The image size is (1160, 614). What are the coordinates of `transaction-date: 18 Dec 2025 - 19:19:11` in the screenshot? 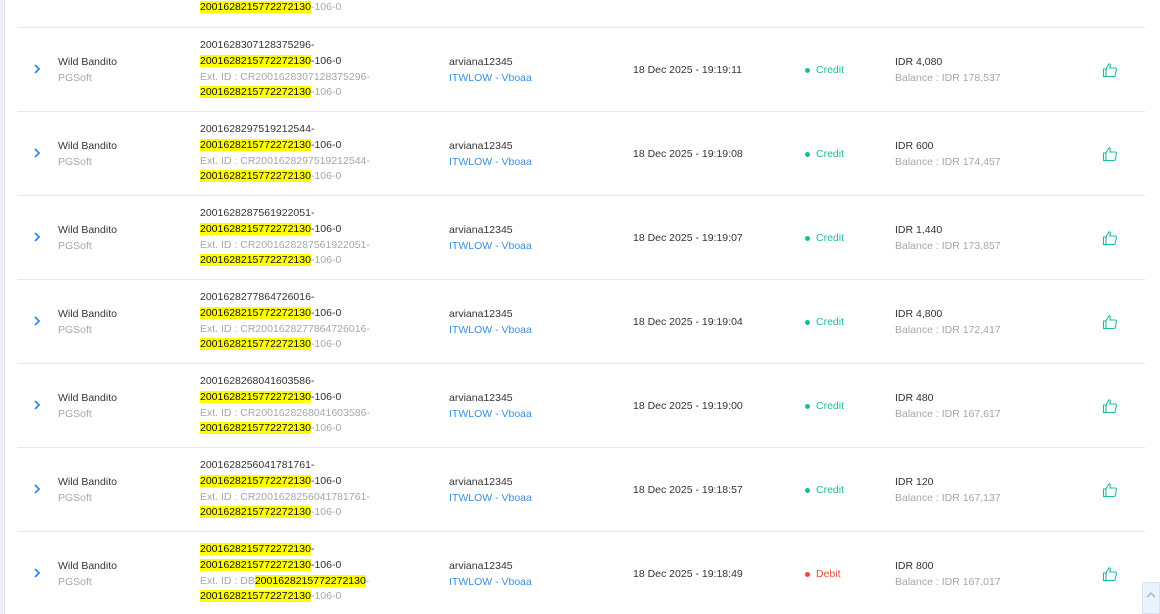 It's located at (687, 70).